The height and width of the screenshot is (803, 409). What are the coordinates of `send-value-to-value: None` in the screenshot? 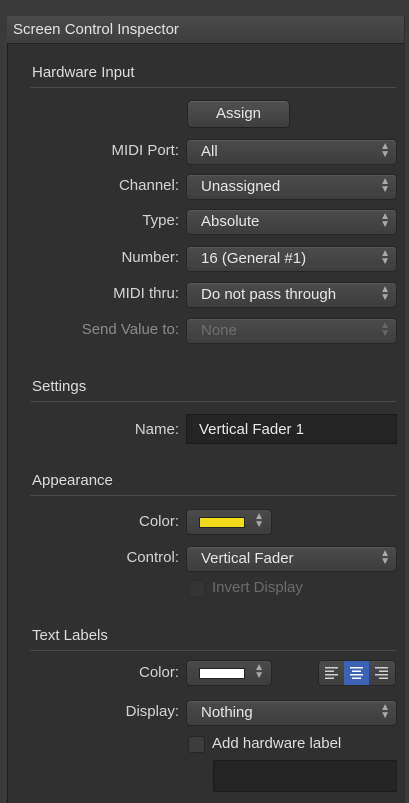 It's located at (219, 330).